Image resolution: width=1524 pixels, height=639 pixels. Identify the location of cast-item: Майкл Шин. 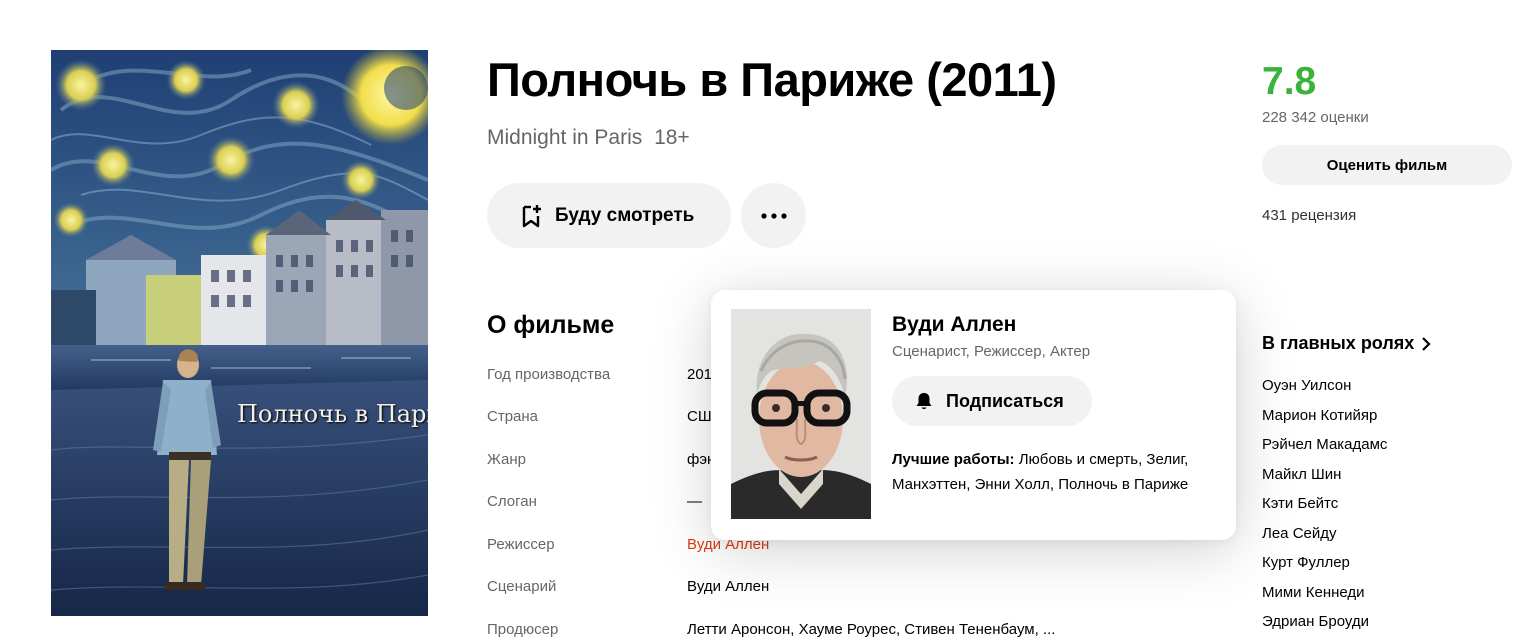
(1301, 474).